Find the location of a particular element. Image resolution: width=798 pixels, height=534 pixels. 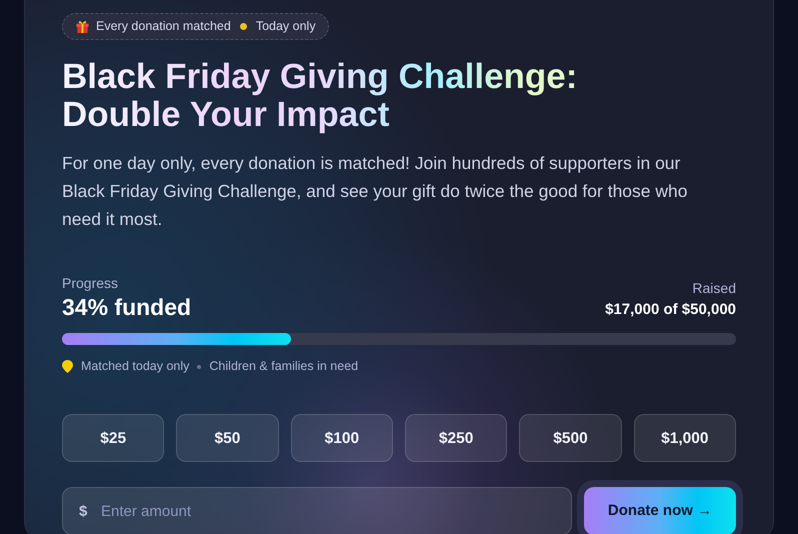

meta-text: Children & families in need is located at coordinates (283, 367).